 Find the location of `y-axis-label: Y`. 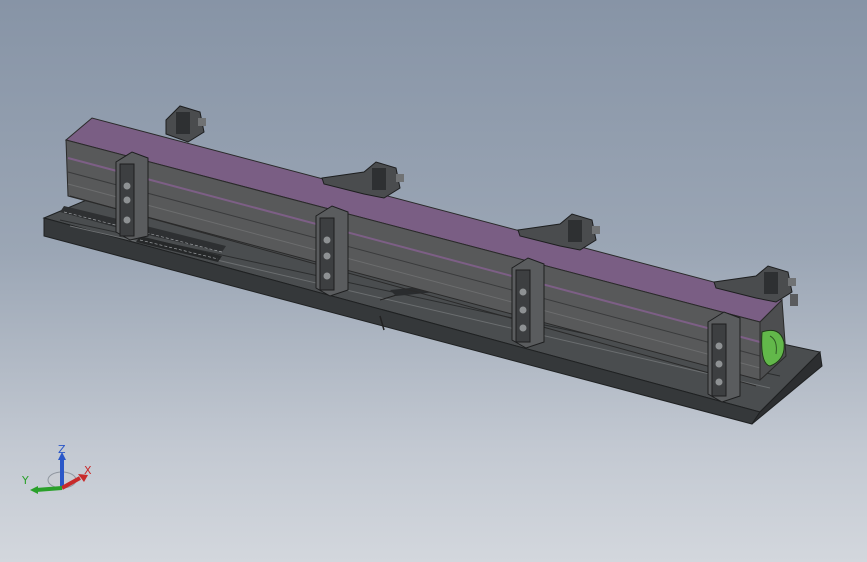

y-axis-label: Y is located at coordinates (25, 480).